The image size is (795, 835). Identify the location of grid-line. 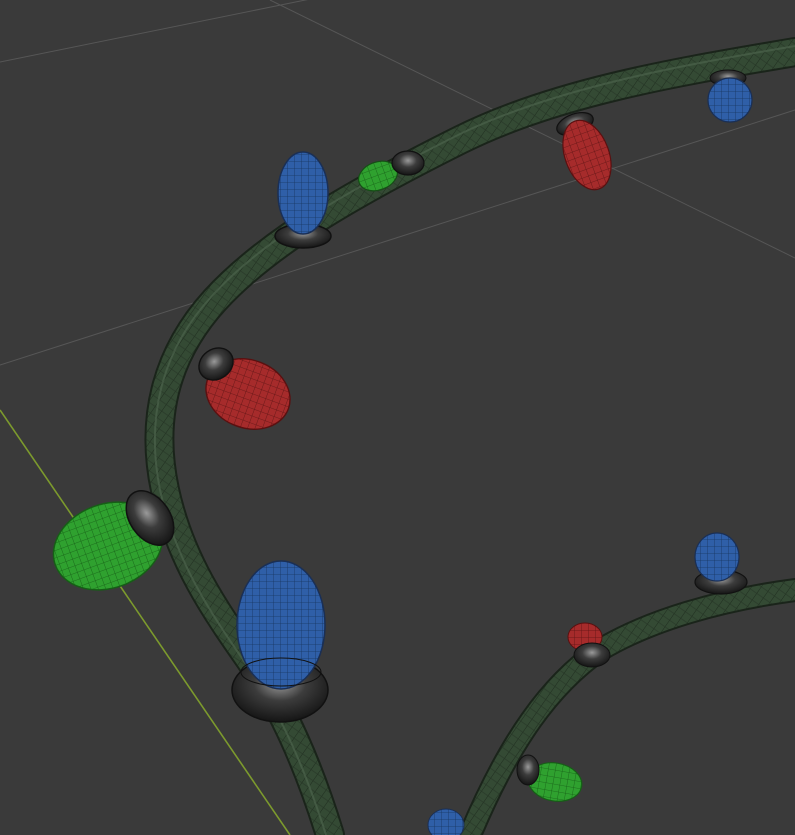
(154, 31).